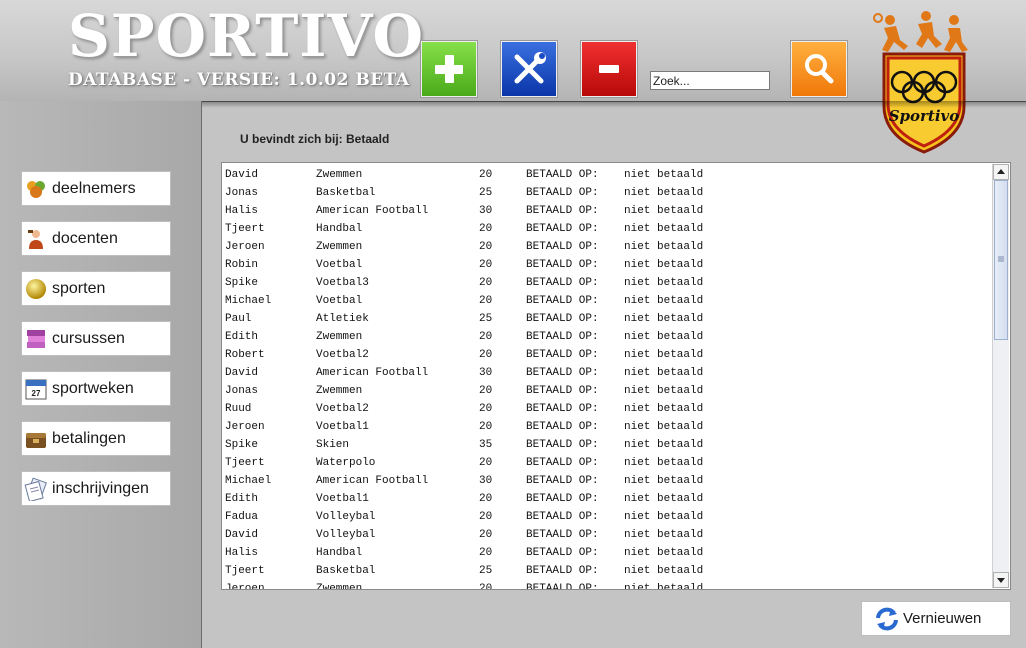 This screenshot has width=1026, height=648. I want to click on scroll-up-button, so click(1001, 172).